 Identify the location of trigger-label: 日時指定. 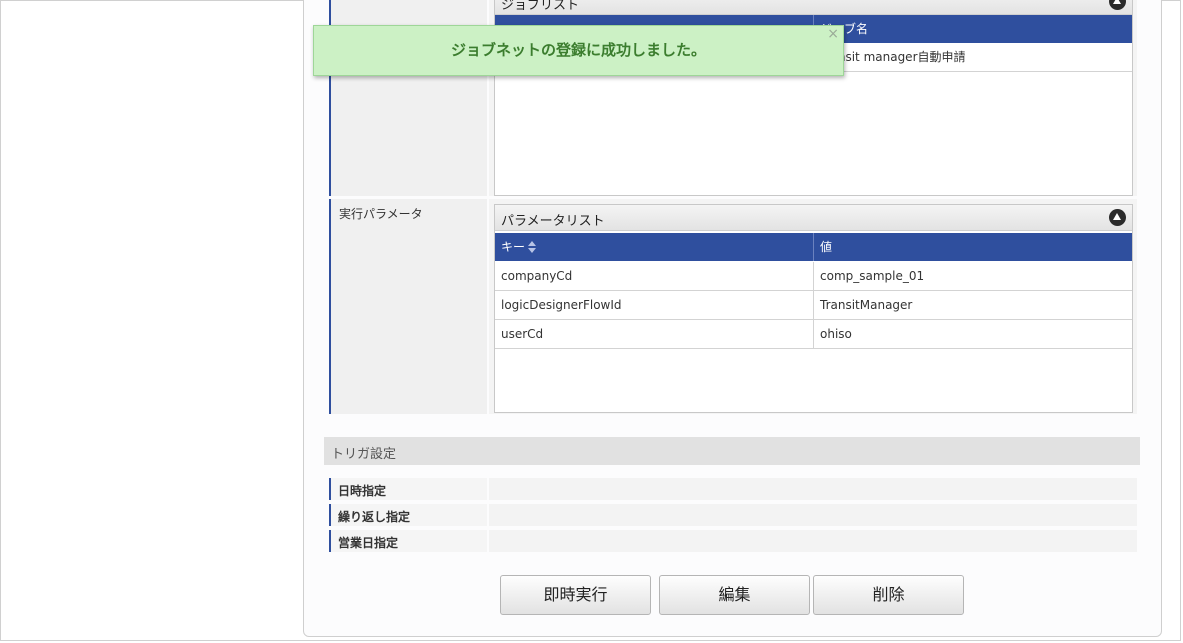
(408, 489).